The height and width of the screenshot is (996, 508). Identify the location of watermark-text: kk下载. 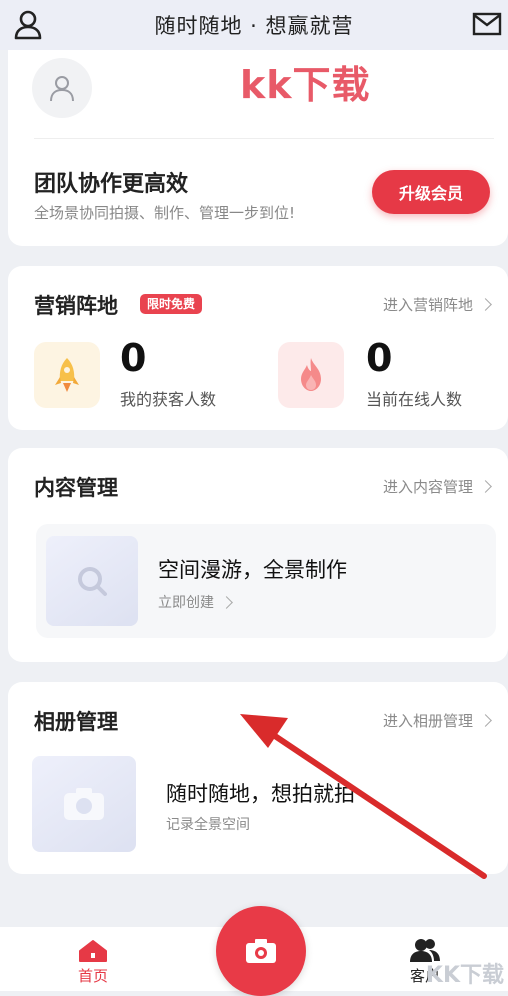
(305, 85).